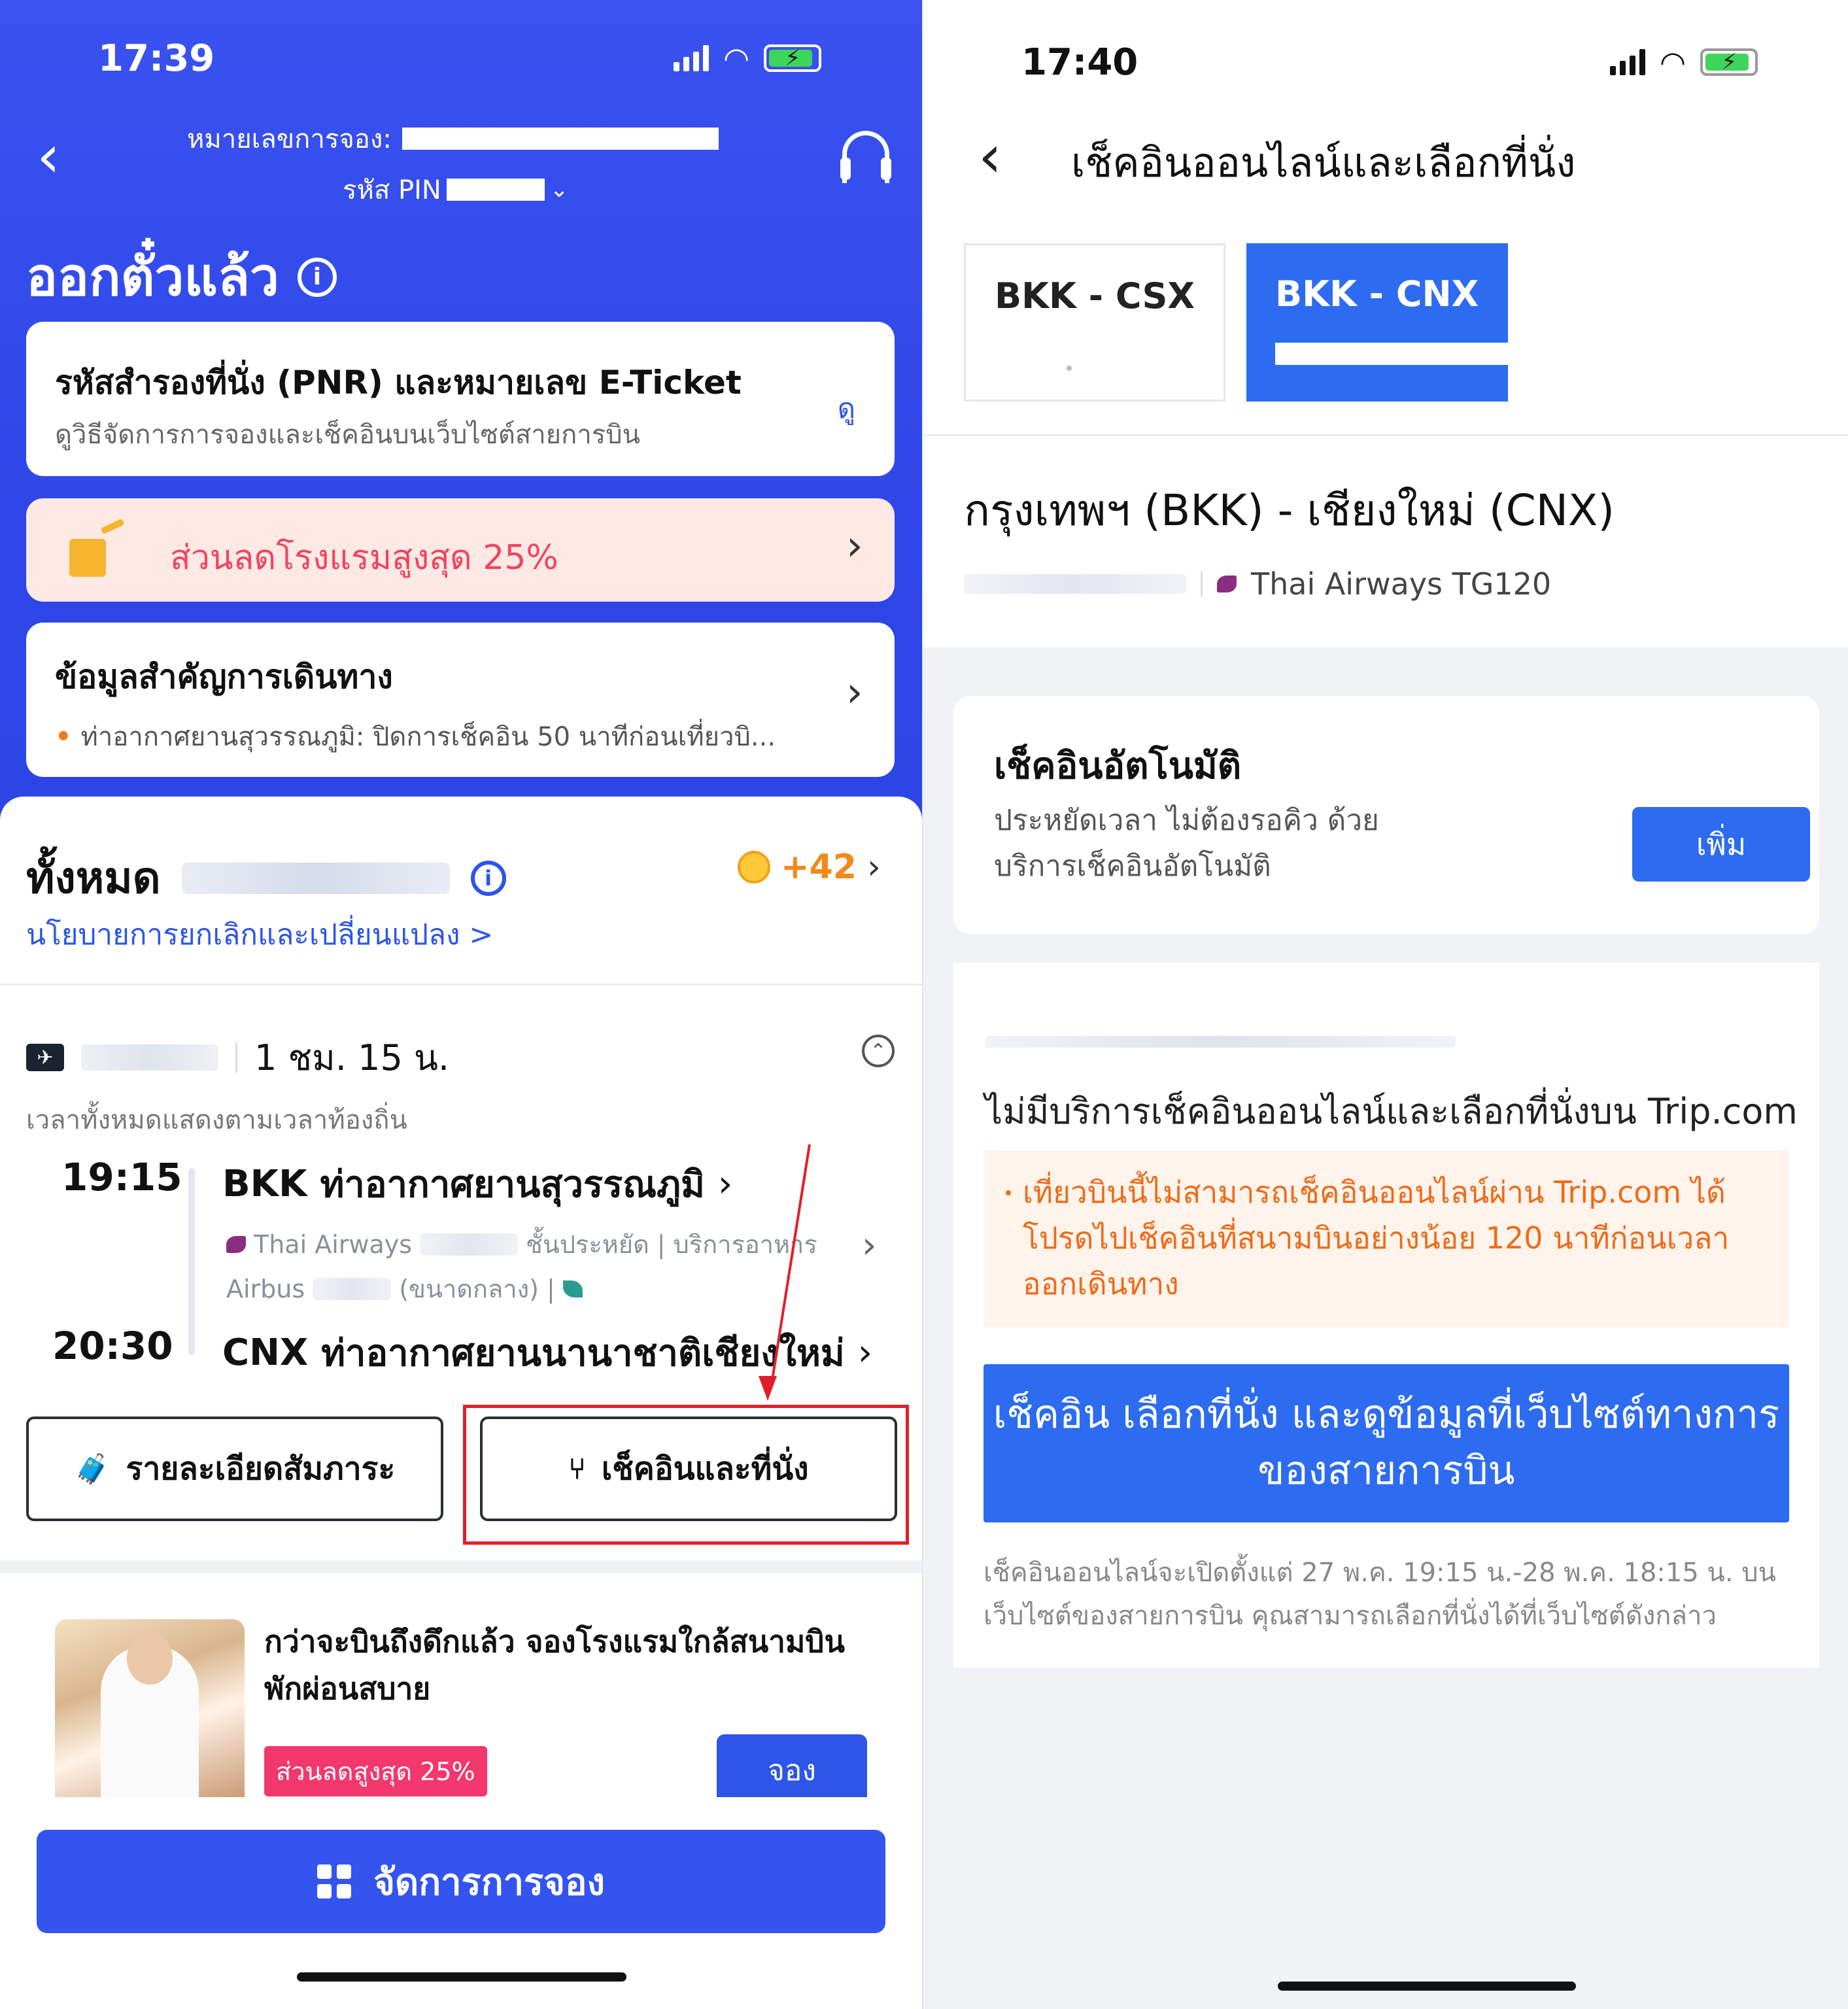 Image resolution: width=1848 pixels, height=2009 pixels. Describe the element at coordinates (156, 58) in the screenshot. I see `status-time: 17:39` at that location.